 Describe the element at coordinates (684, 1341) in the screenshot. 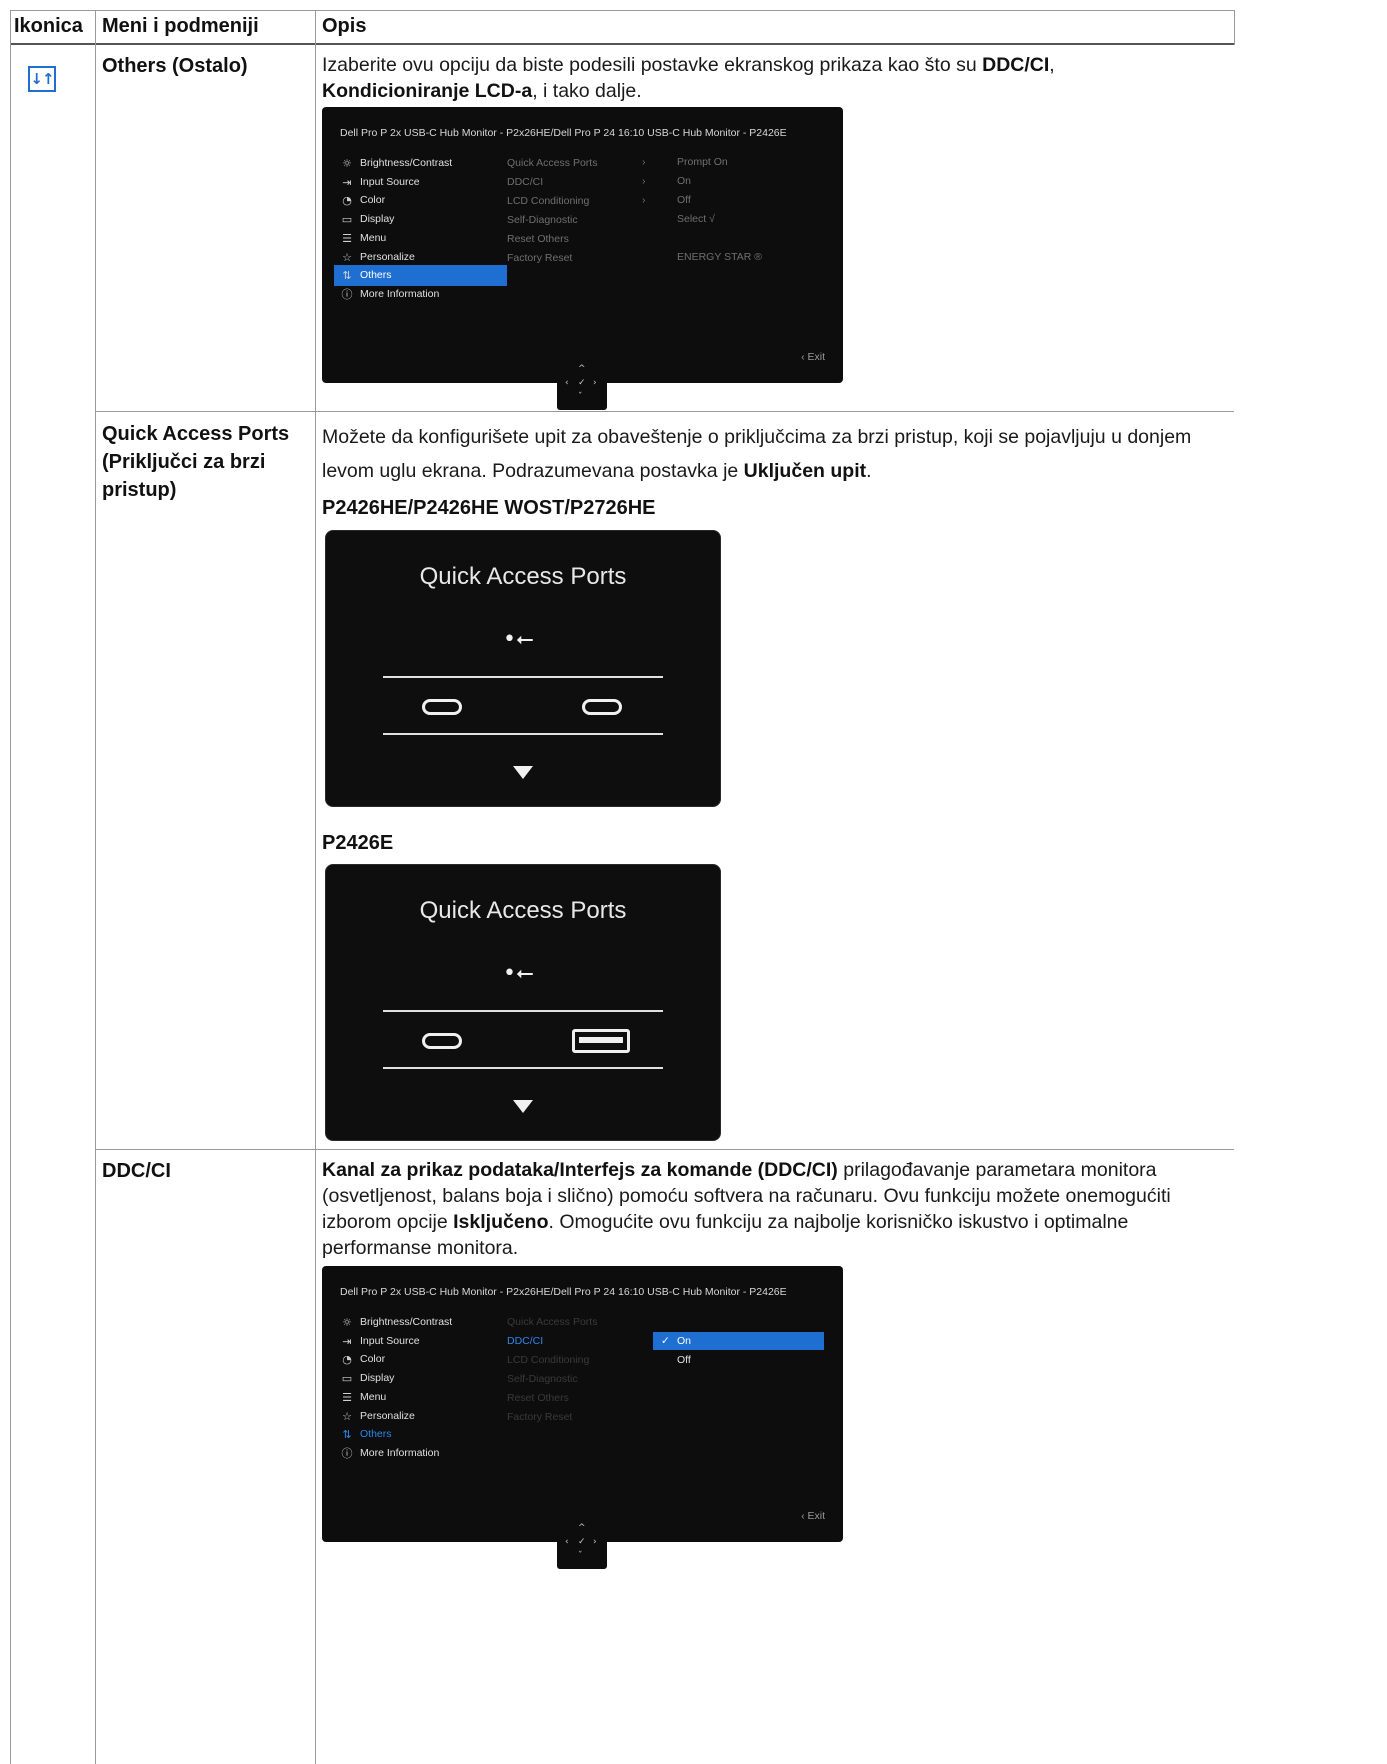

I see `osd-option-label: On` at that location.